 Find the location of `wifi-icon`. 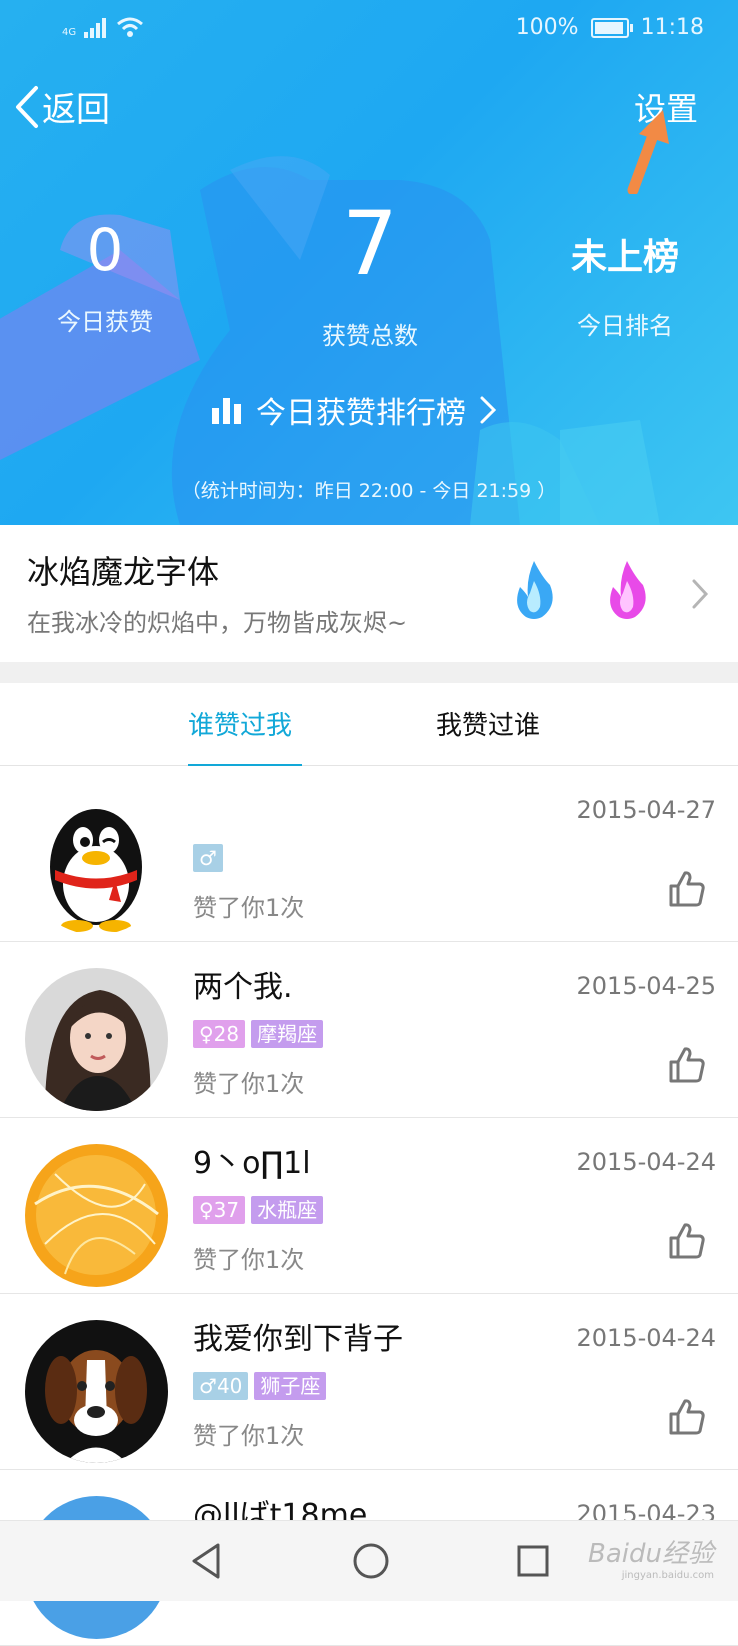

wifi-icon is located at coordinates (130, 27).